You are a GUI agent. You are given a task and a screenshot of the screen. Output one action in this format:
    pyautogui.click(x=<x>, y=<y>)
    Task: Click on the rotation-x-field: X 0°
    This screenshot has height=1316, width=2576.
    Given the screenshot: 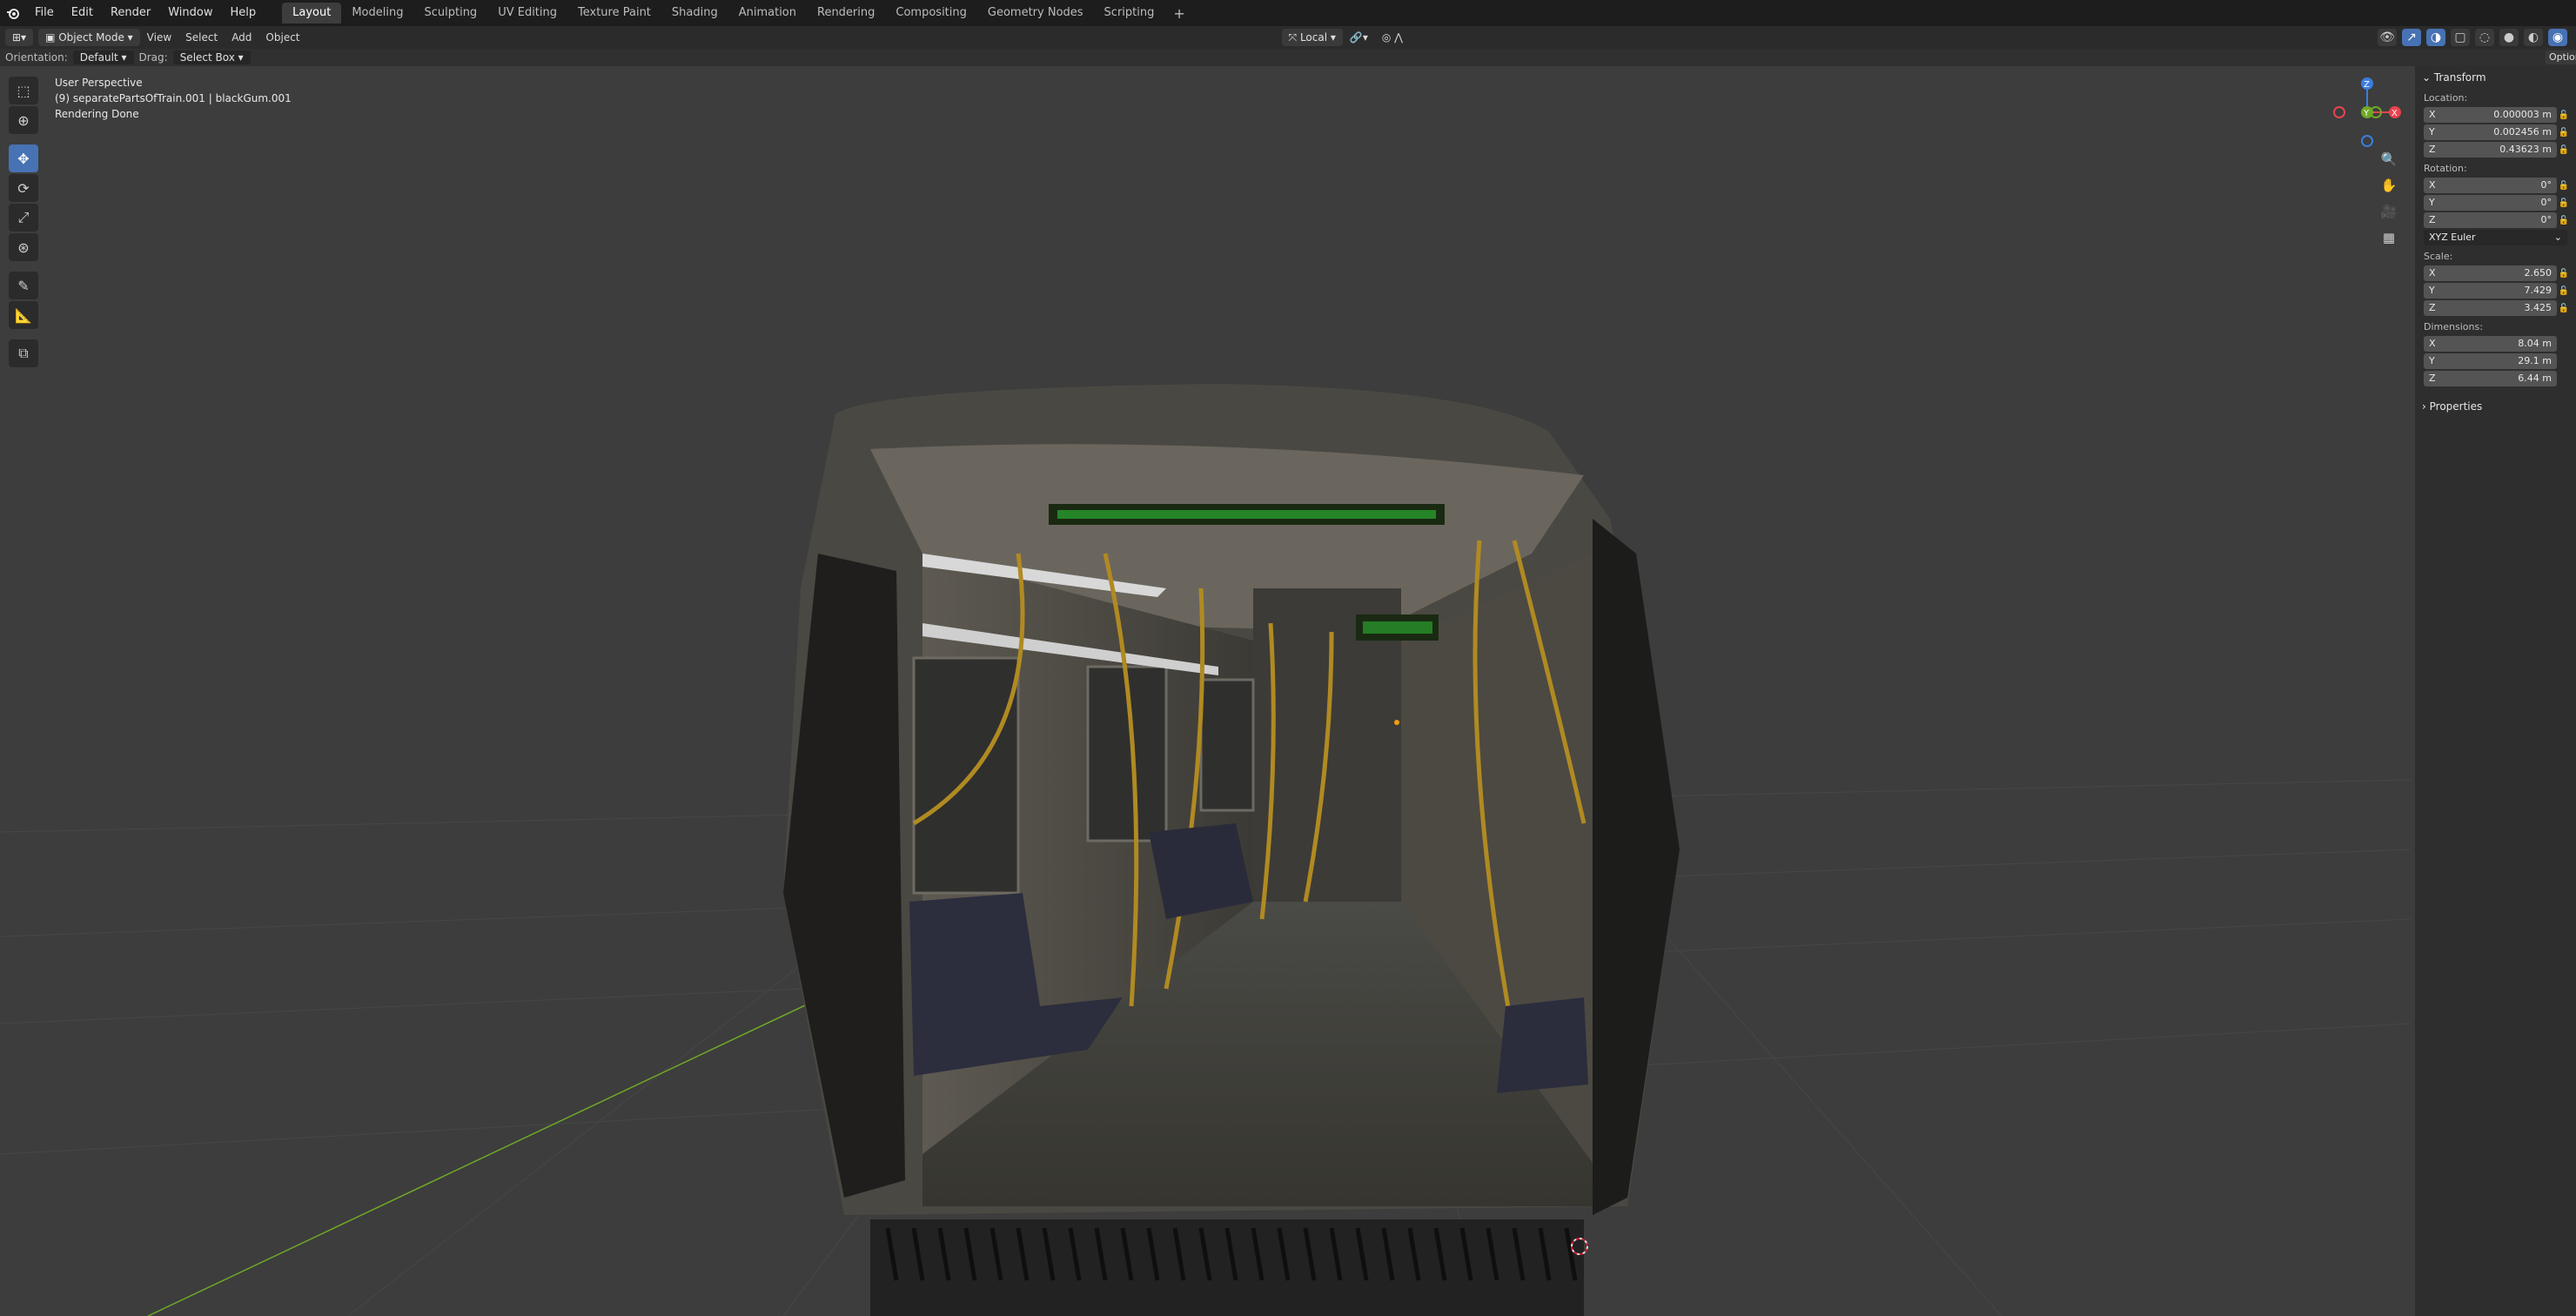 What is the action you would take?
    pyautogui.click(x=2491, y=186)
    